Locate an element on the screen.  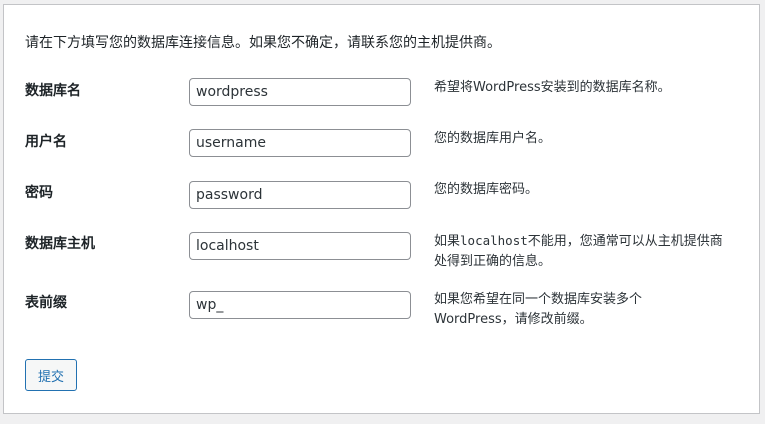
dbhost-description: 如果localhost不能用，您通常可以从主机提供商处得到正确的信息。 is located at coordinates (584, 251).